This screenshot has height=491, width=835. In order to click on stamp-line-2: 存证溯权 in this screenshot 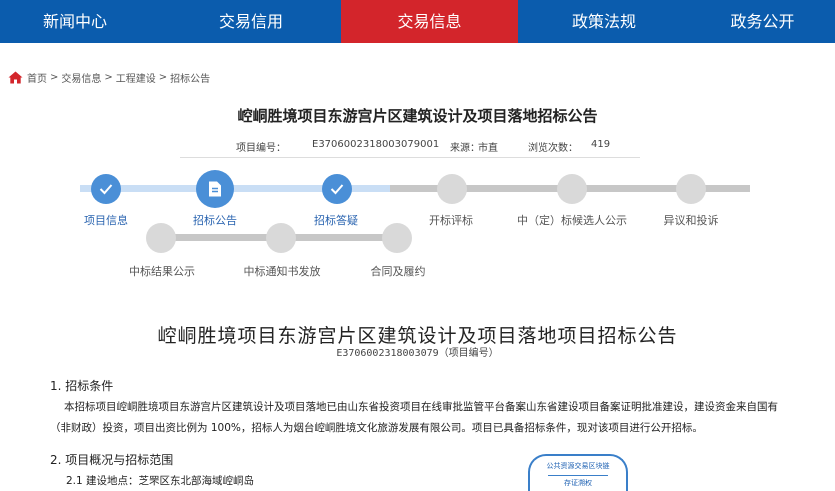, I will do `click(578, 481)`.